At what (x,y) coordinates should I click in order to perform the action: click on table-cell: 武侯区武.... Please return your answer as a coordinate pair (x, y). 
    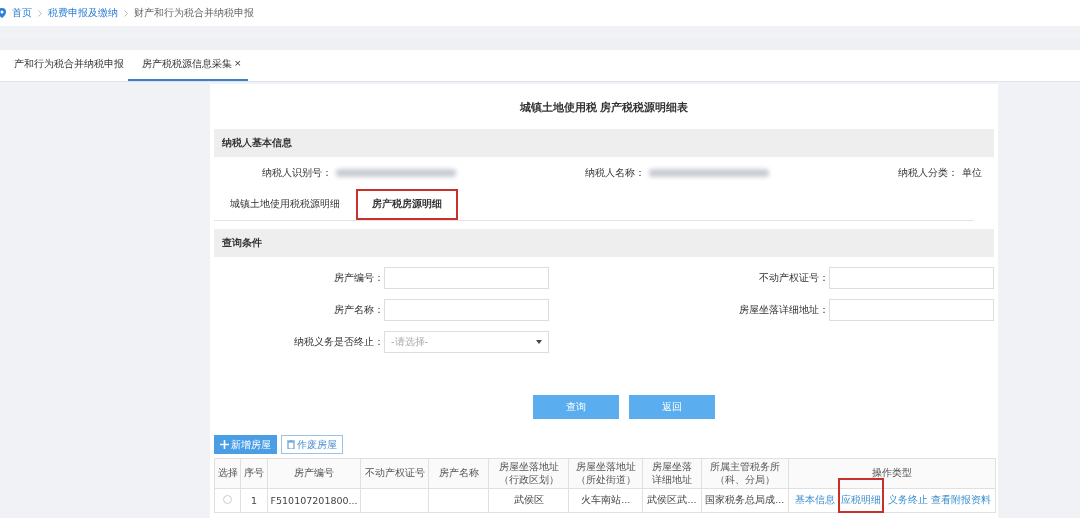
    Looking at the image, I should click on (672, 500).